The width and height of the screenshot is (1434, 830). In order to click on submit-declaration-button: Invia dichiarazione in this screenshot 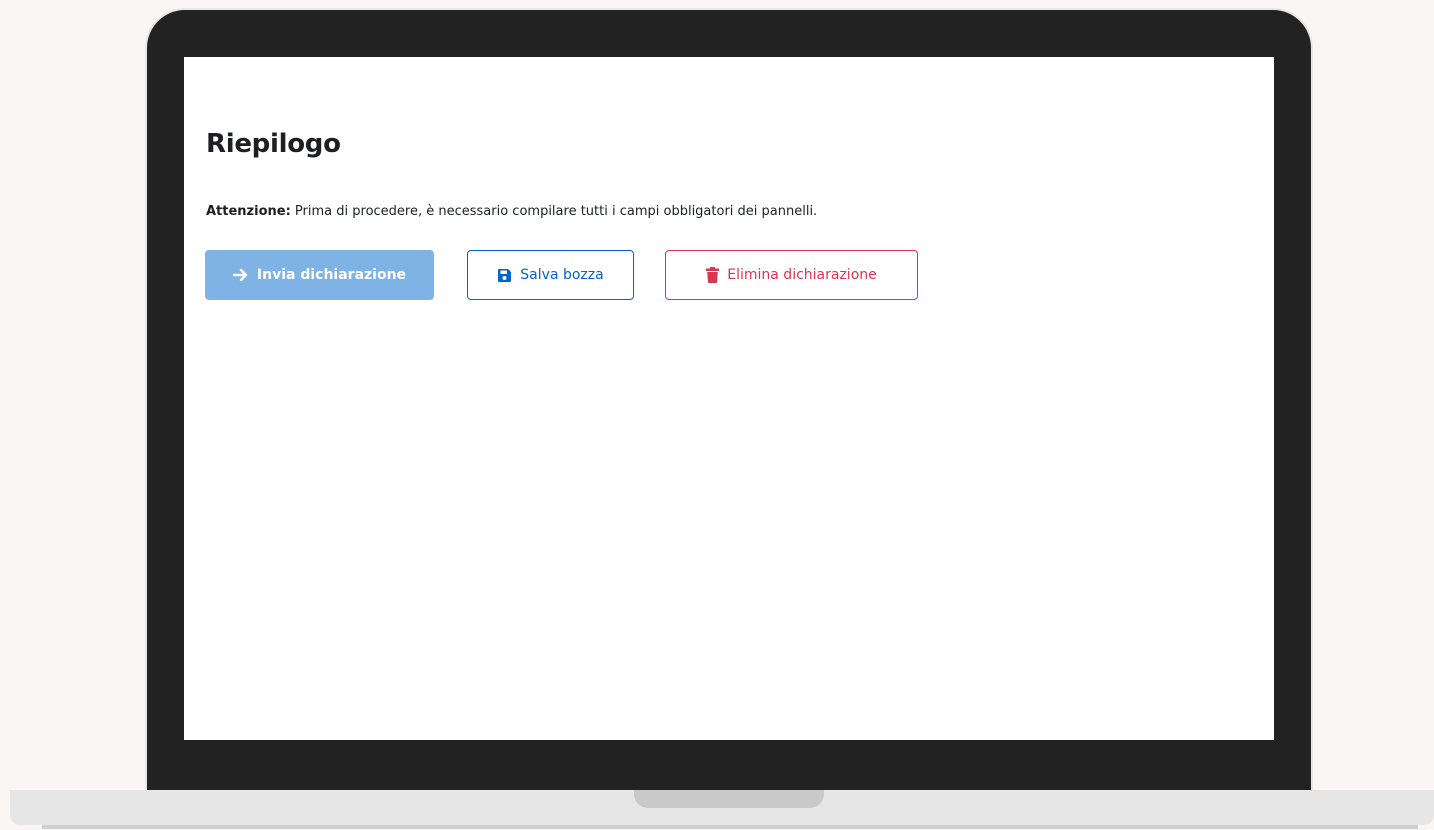, I will do `click(319, 275)`.